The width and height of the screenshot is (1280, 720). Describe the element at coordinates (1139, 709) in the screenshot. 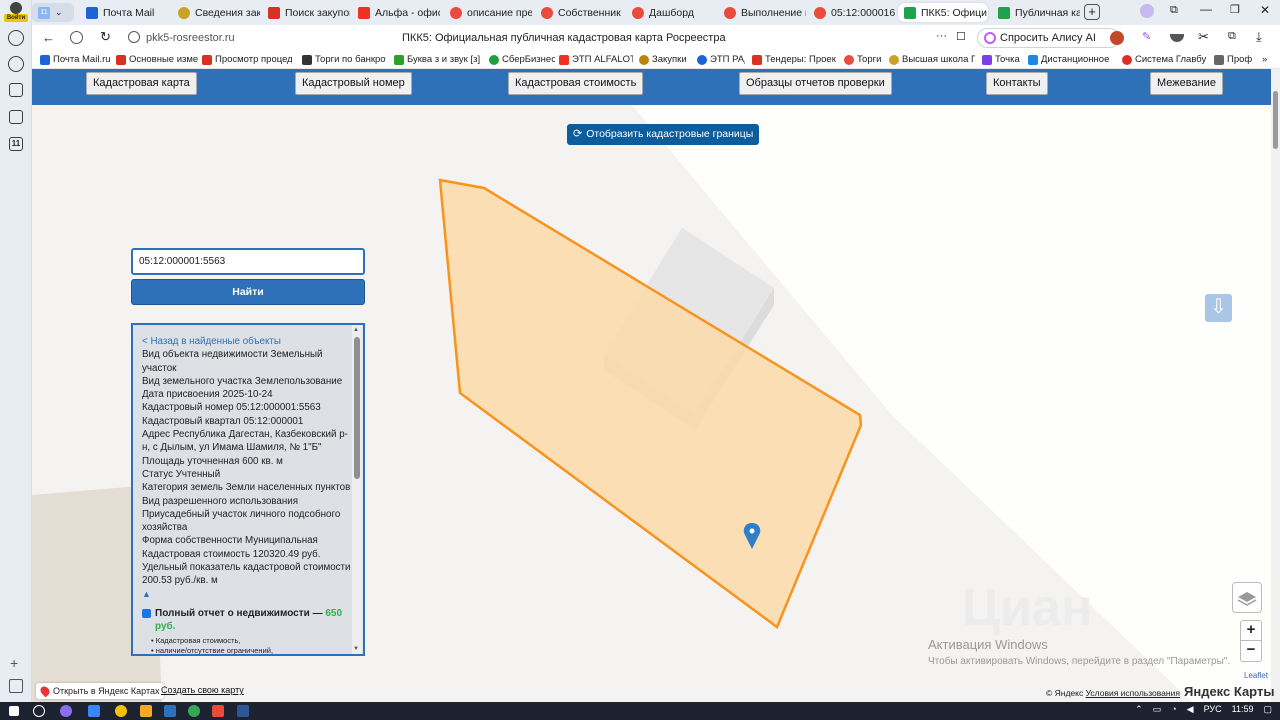

I see `tray-chevron-icon: ⌃` at that location.